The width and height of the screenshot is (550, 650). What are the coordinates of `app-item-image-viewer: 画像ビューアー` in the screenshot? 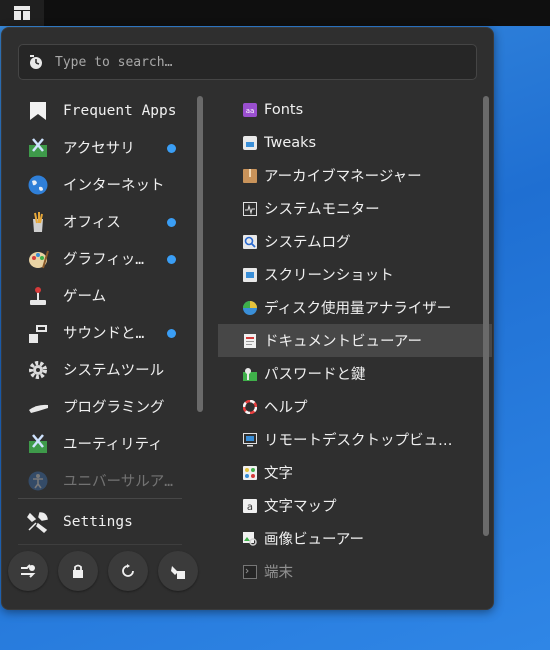 It's located at (355, 538).